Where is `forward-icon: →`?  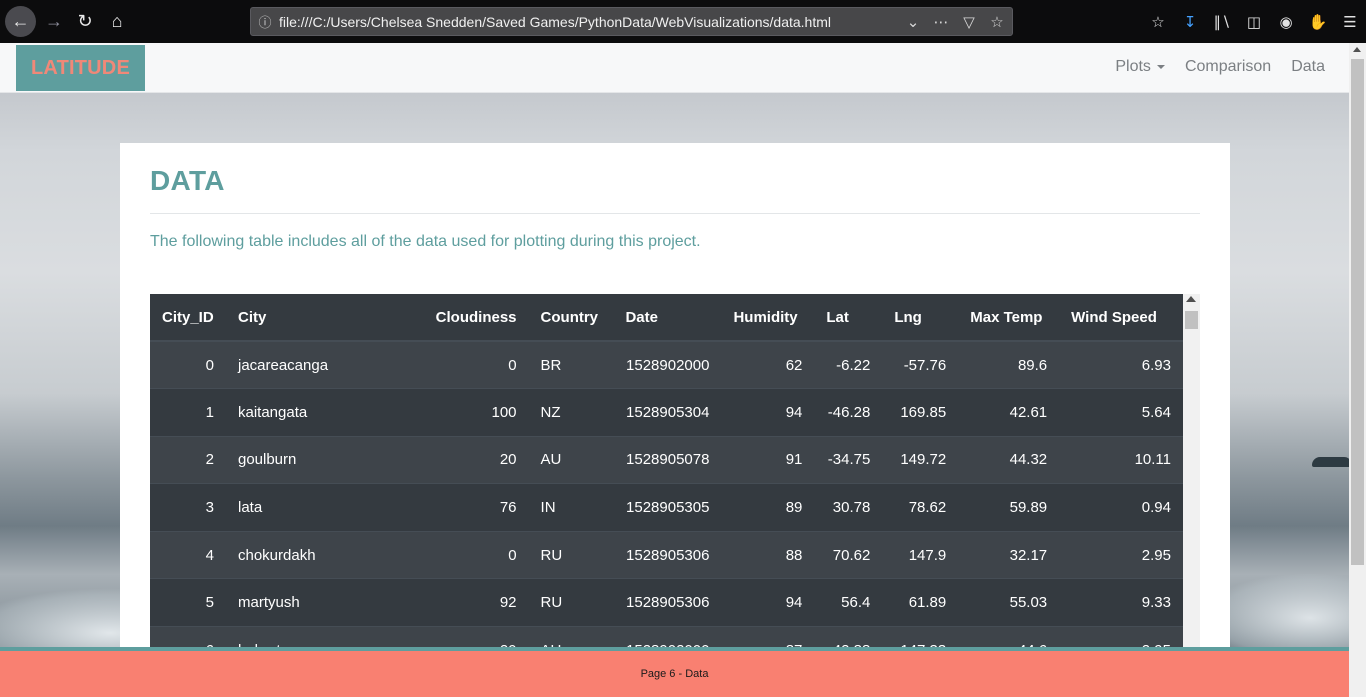
forward-icon: → is located at coordinates (54, 21).